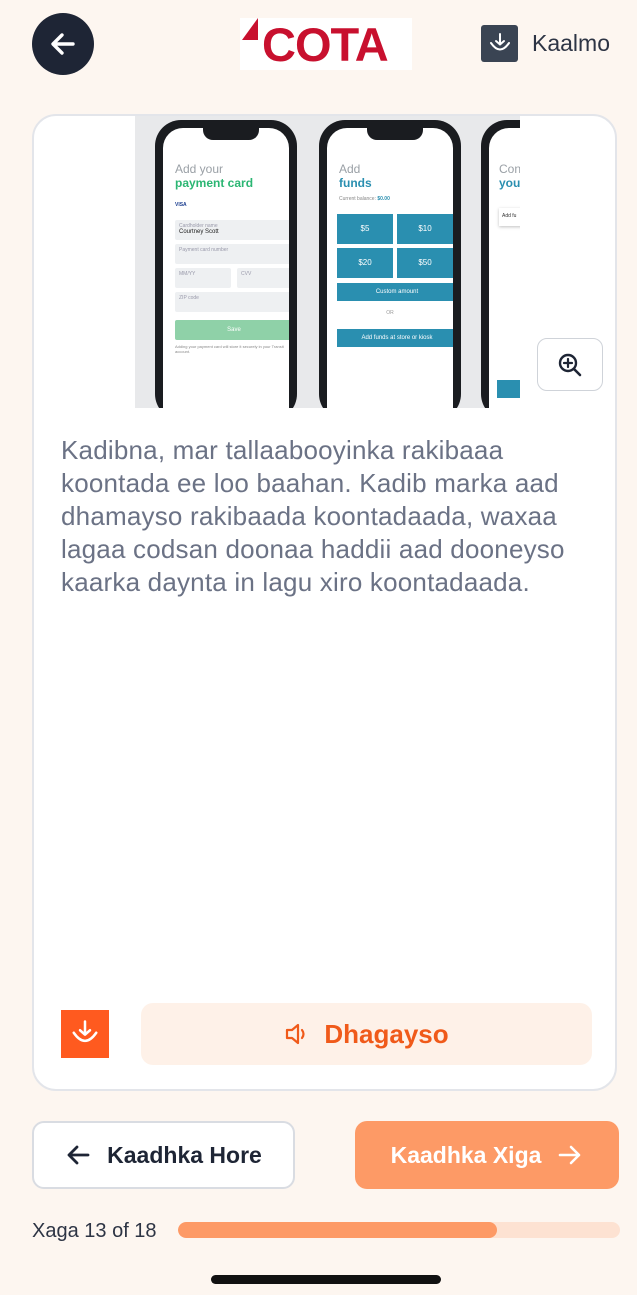 The image size is (637, 1295). I want to click on cvv-field: CVV, so click(263, 278).